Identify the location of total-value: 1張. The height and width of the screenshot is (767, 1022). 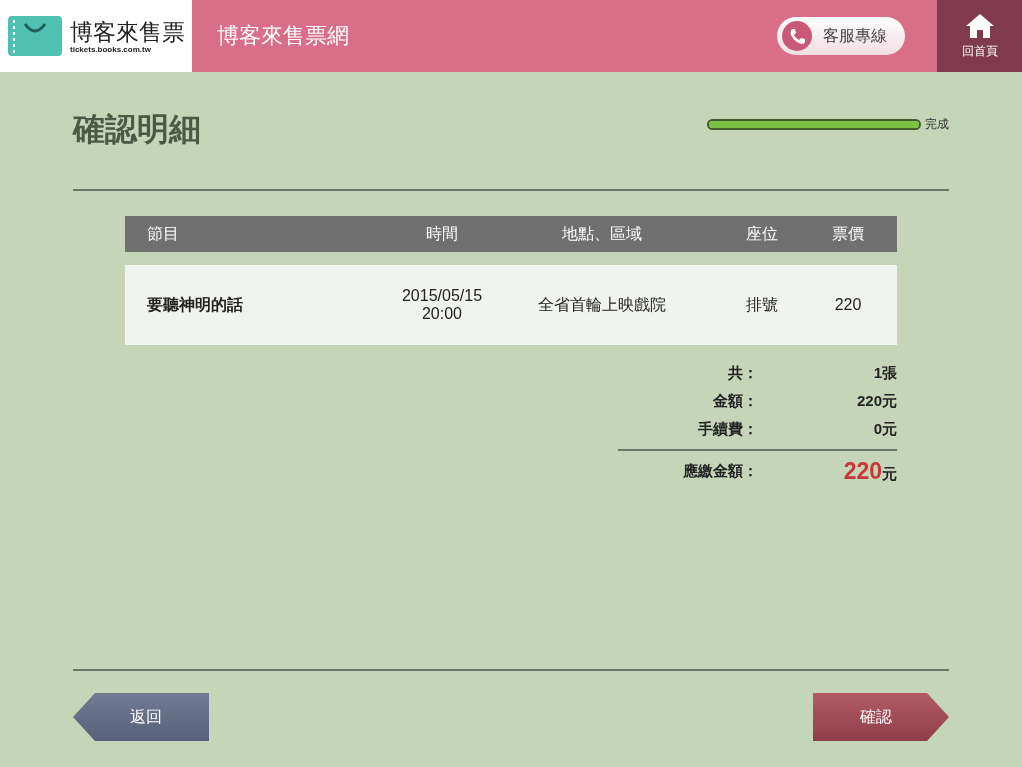
(884, 373).